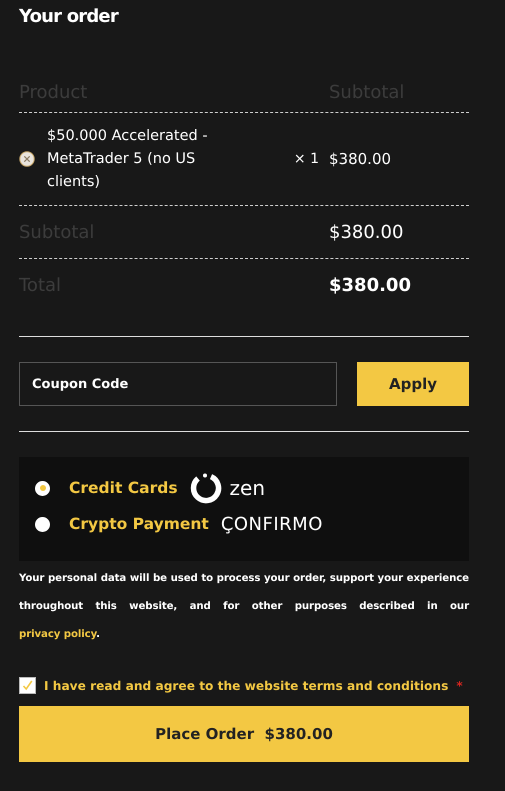 This screenshot has width=505, height=791. What do you see at coordinates (248, 488) in the screenshot?
I see `logo-text: zen` at bounding box center [248, 488].